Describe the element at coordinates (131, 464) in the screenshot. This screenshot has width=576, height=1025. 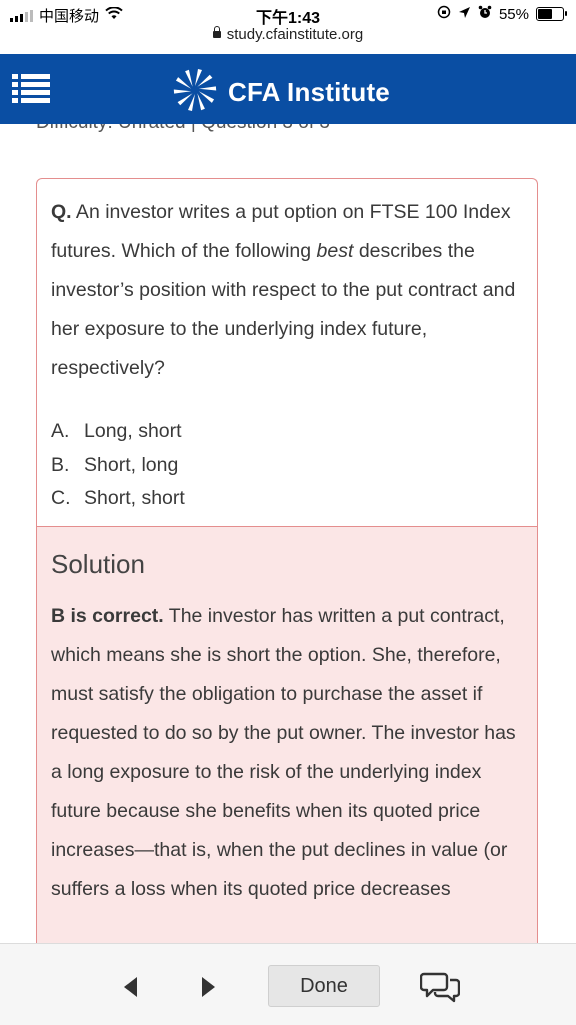
I see `option-text: Short, long` at that location.